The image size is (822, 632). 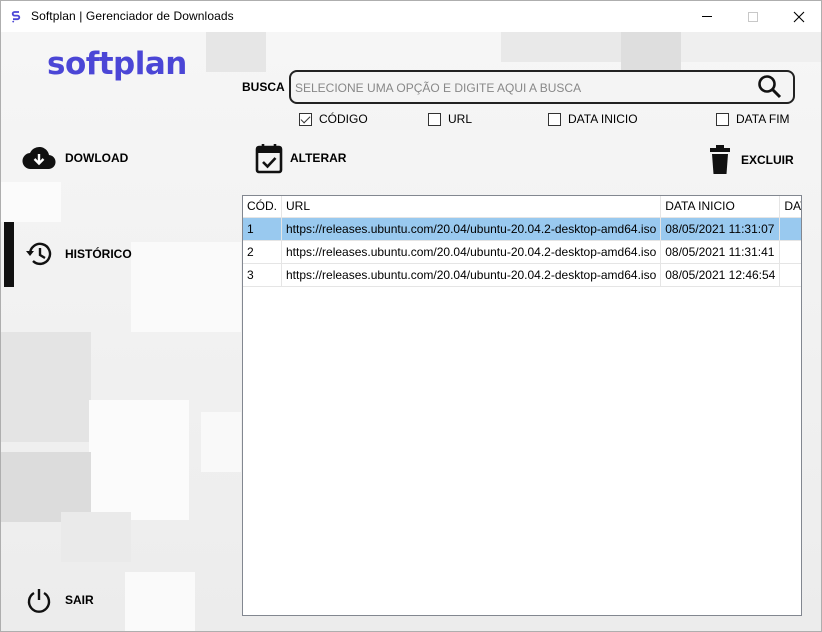 What do you see at coordinates (790, 207) in the screenshot?
I see `column-header-data-fim: DATA FIM` at bounding box center [790, 207].